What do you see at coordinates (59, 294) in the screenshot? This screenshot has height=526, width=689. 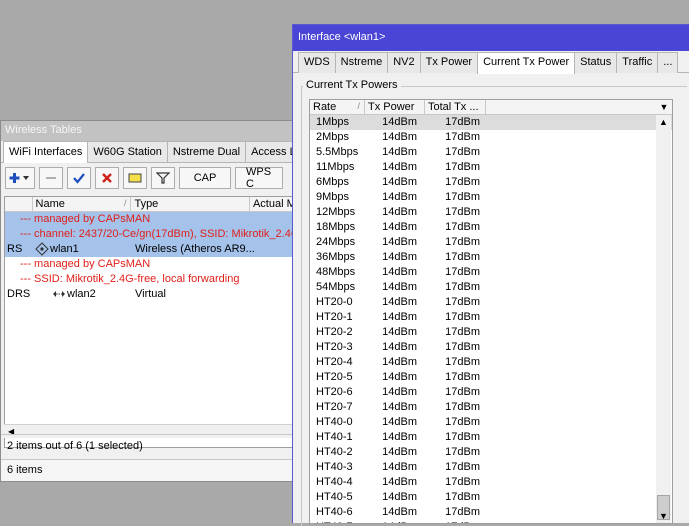 I see `virtual-interface-icon` at bounding box center [59, 294].